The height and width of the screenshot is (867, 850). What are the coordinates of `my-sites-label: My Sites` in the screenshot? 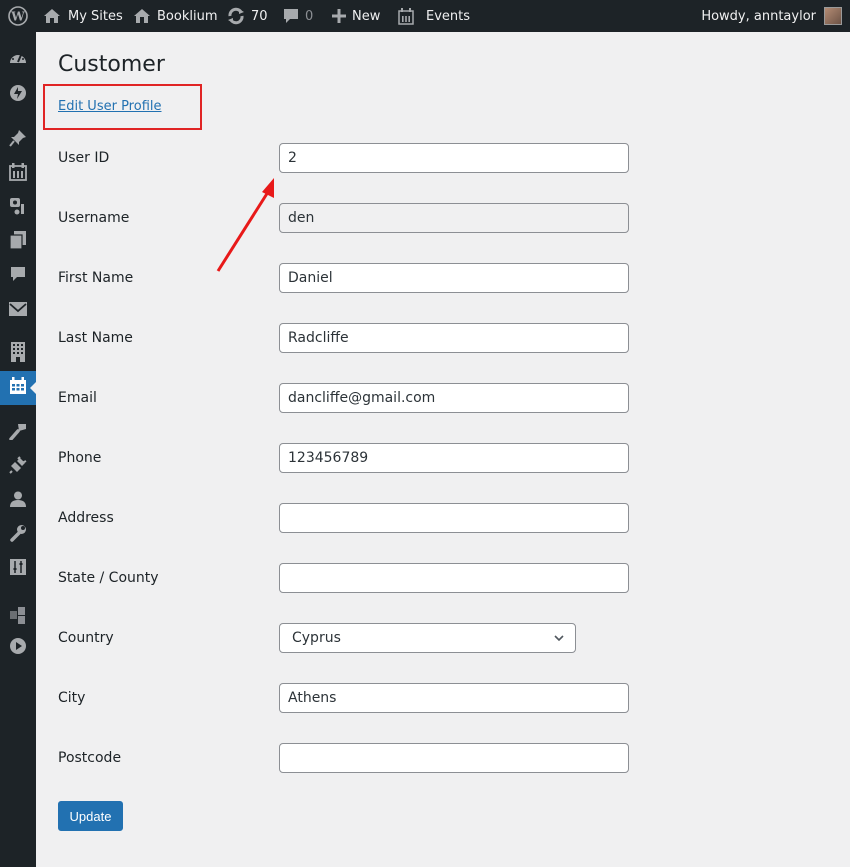 It's located at (95, 16).